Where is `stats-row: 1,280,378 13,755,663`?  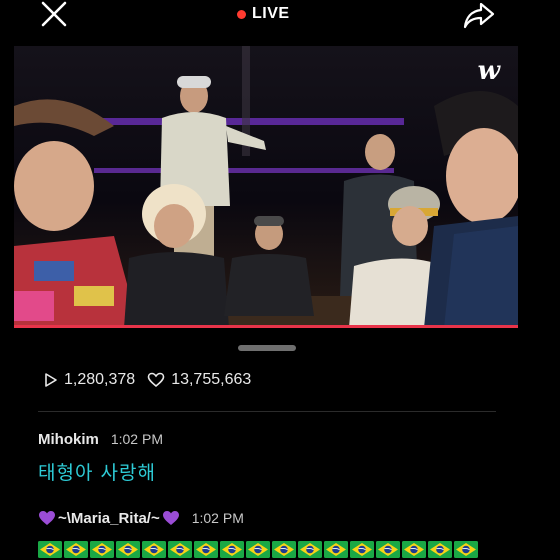
stats-row: 1,280,378 13,755,663 is located at coordinates (153, 380).